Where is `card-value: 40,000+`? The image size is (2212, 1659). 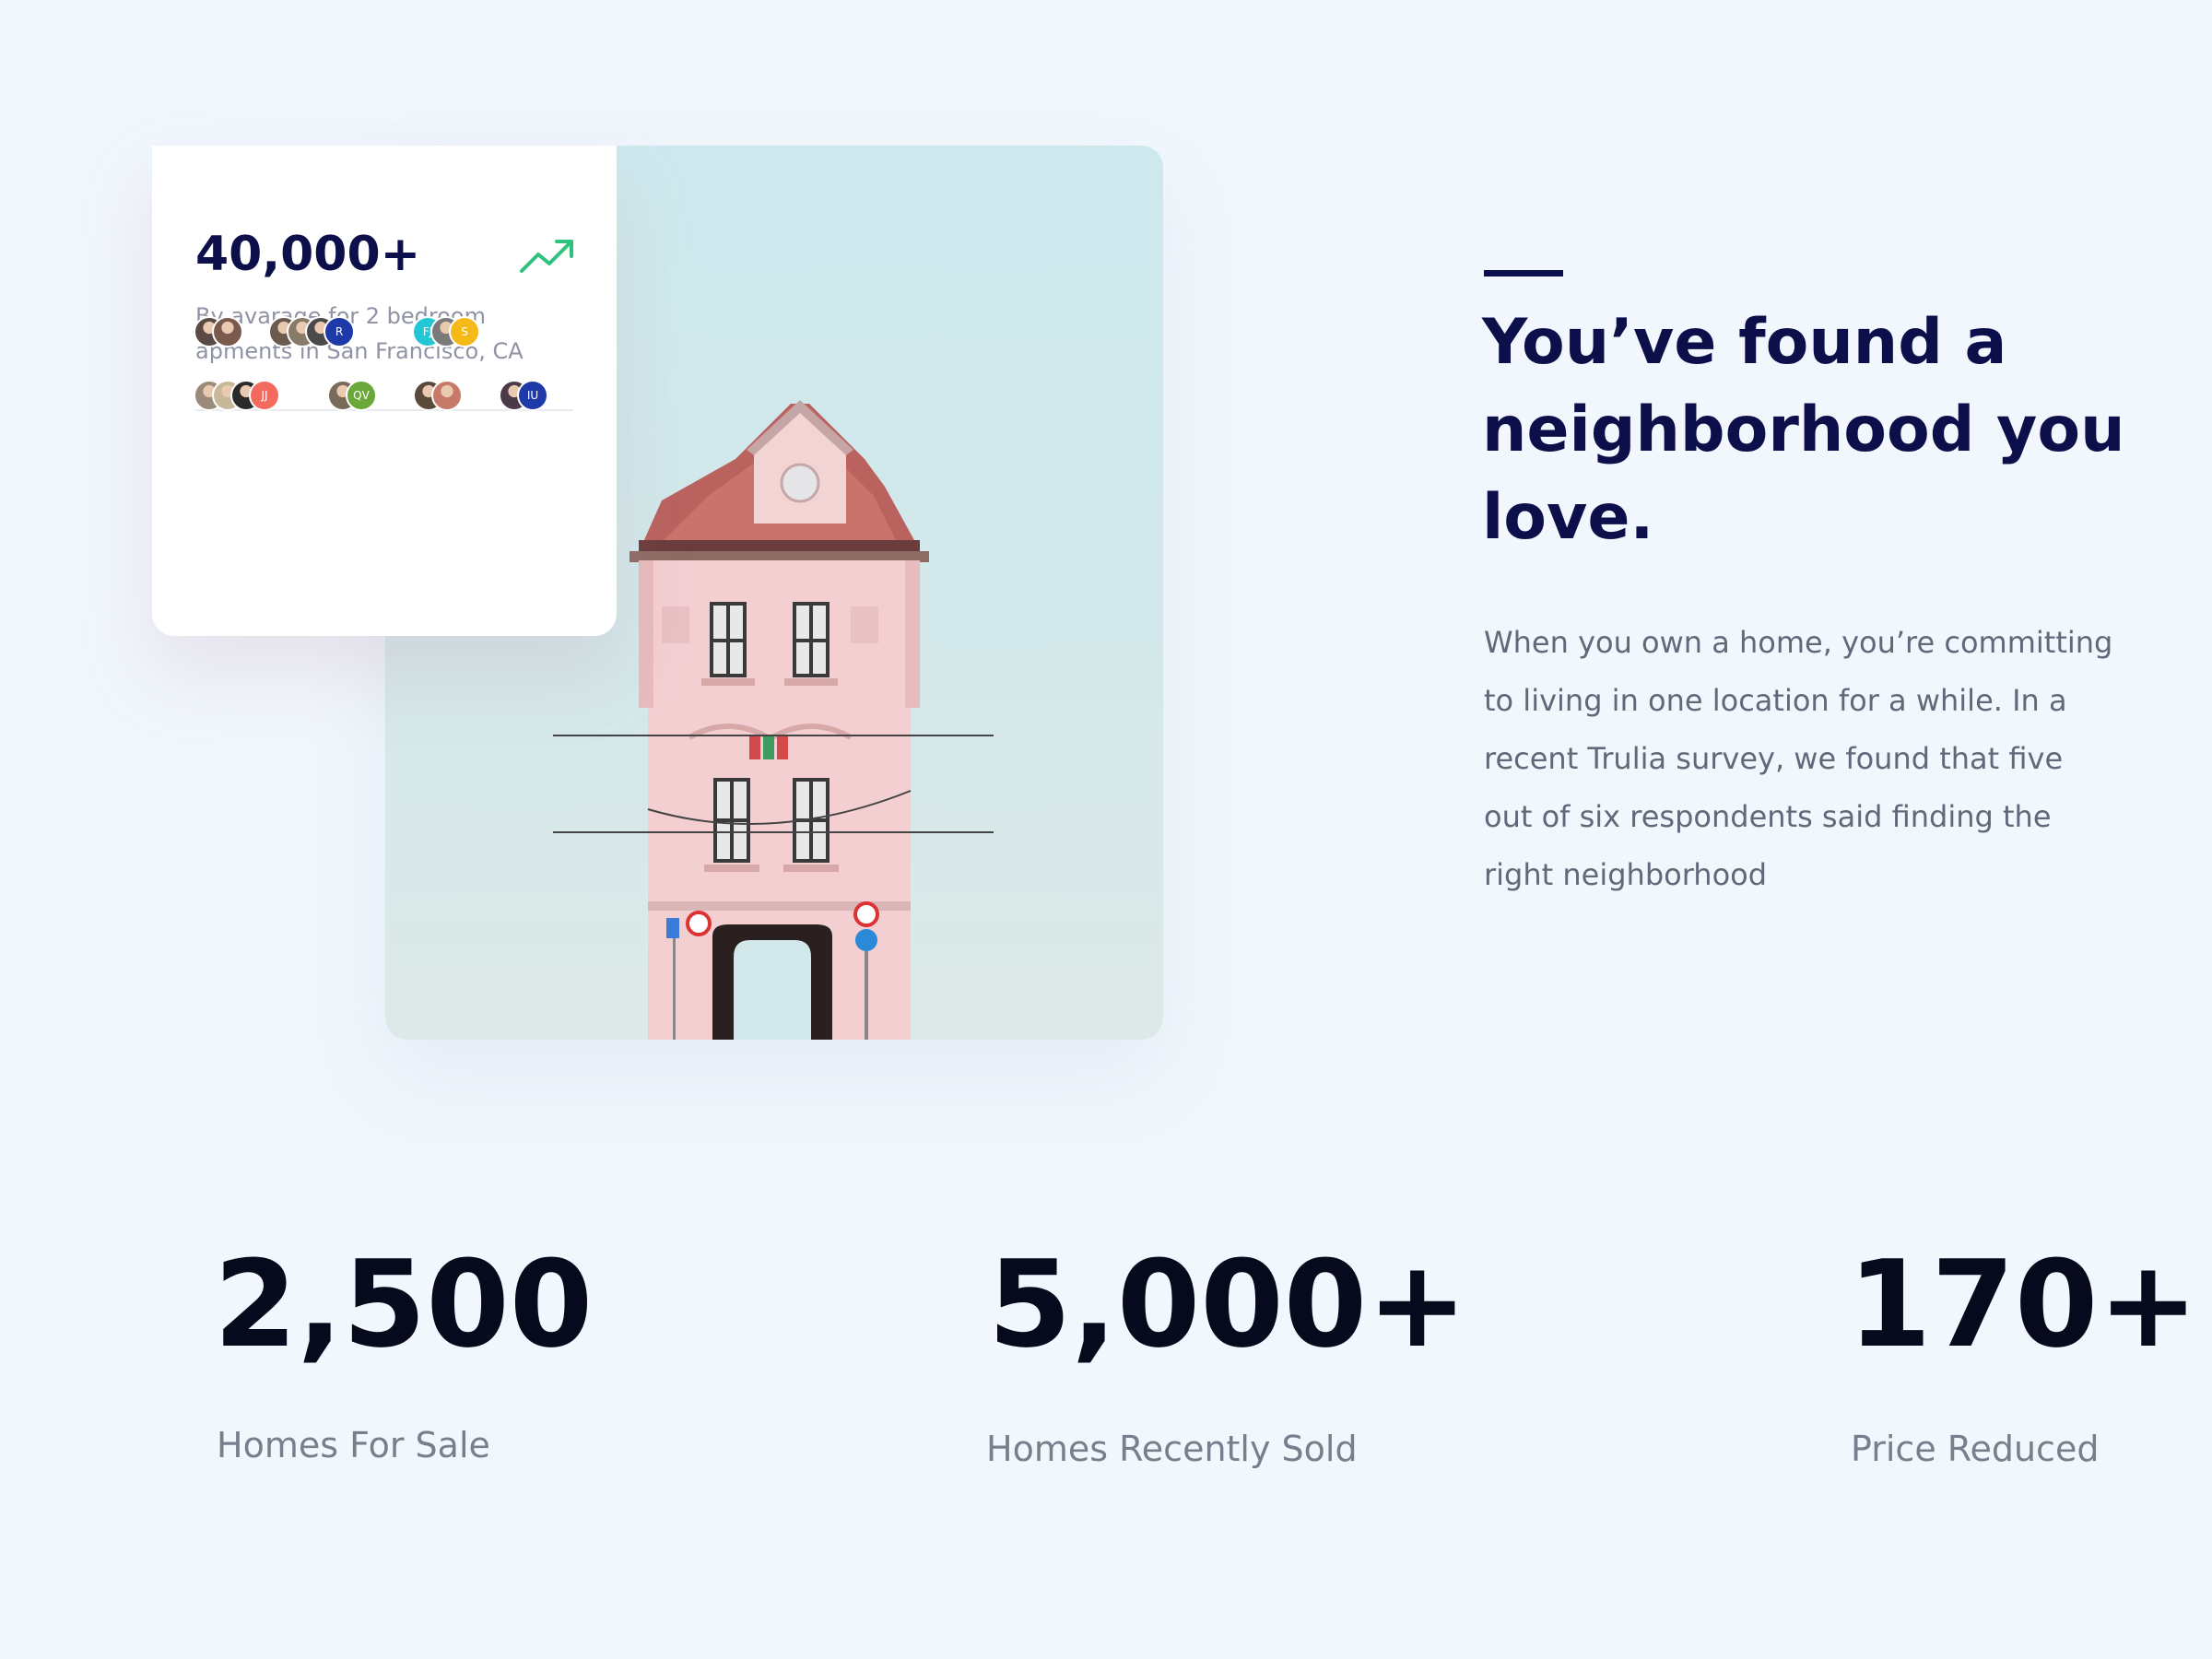
card-value: 40,000+ is located at coordinates (308, 254).